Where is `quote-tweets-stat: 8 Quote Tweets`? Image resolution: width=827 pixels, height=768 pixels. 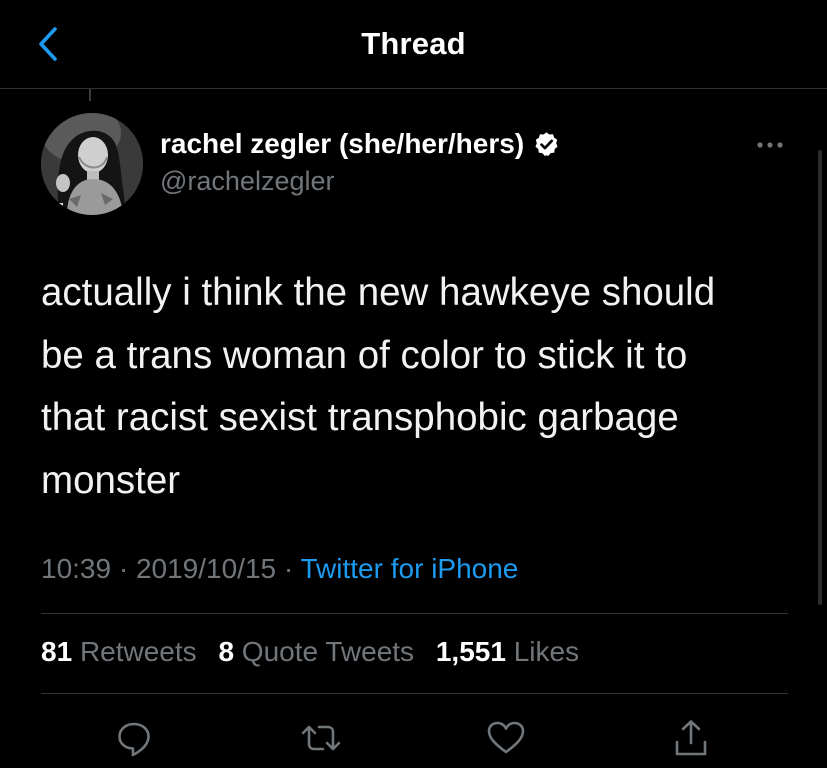 quote-tweets-stat: 8 Quote Tweets is located at coordinates (316, 651).